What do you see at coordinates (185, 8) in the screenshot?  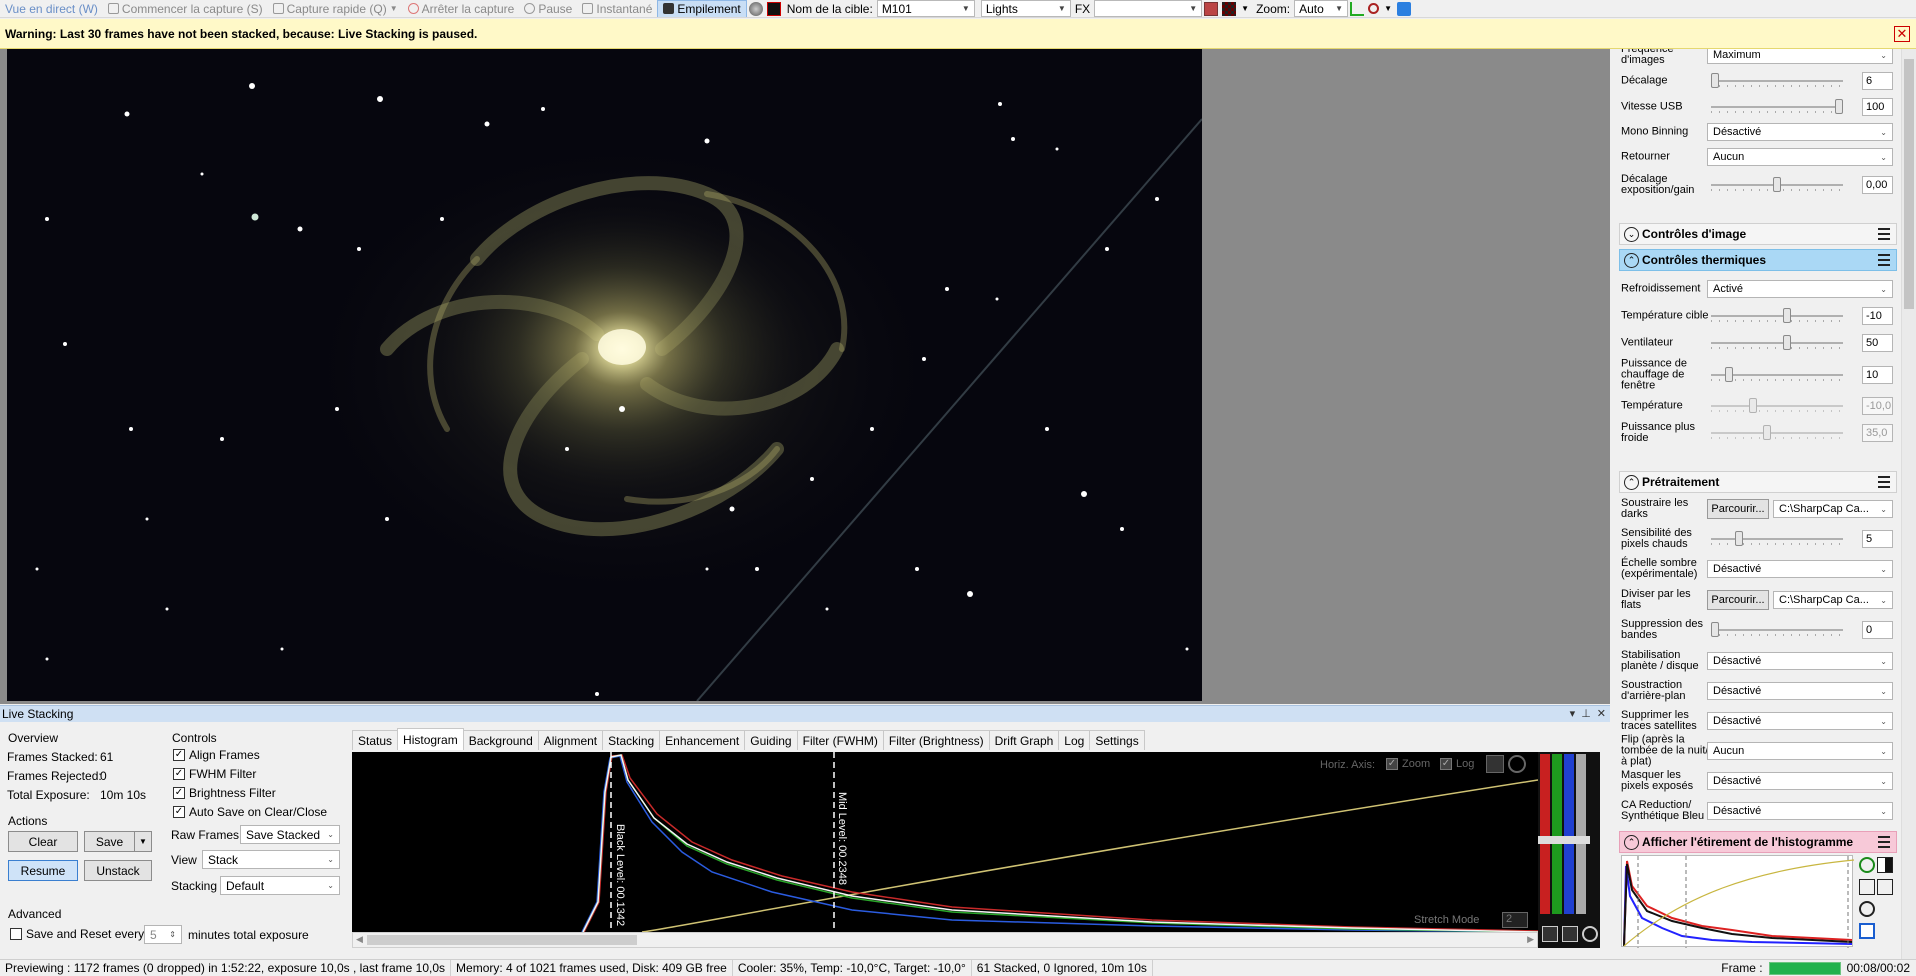 I see `start-capture-button: Commencer la capture (S)` at bounding box center [185, 8].